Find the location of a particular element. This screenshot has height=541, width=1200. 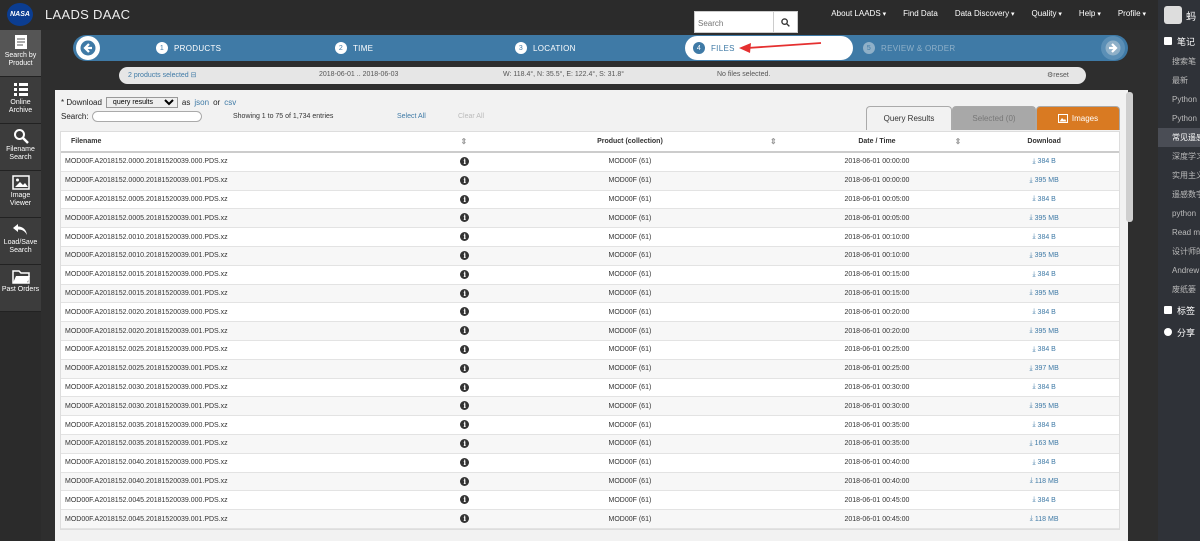

notes-section: 笔记 is located at coordinates (1179, 41).